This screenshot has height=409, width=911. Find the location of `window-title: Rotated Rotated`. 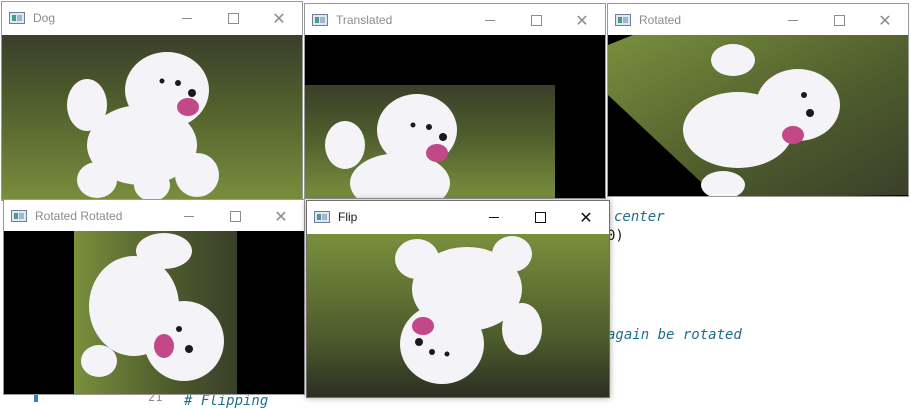

window-title: Rotated Rotated is located at coordinates (79, 216).